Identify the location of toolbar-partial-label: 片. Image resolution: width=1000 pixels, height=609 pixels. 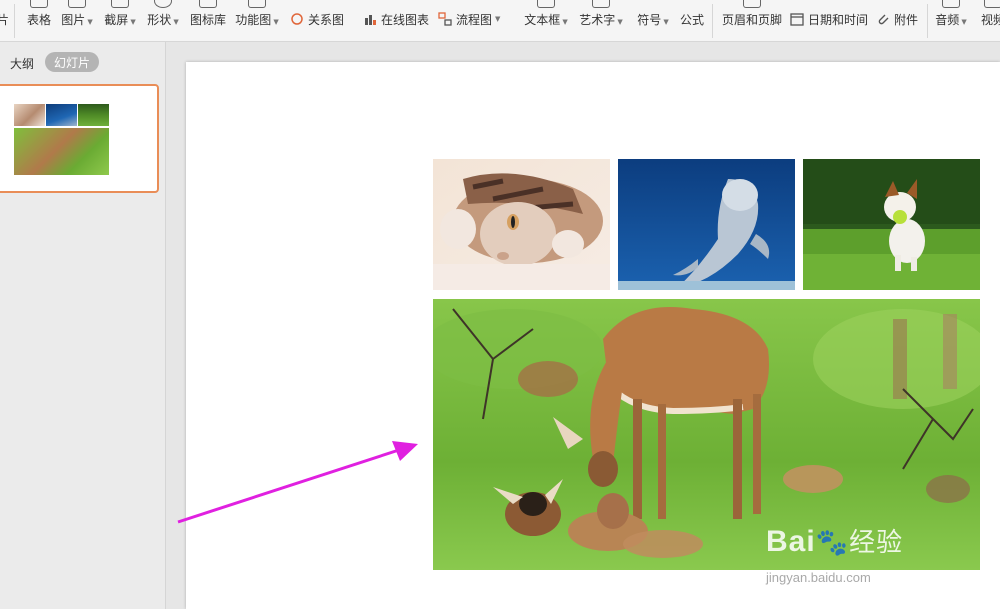
(4, 20).